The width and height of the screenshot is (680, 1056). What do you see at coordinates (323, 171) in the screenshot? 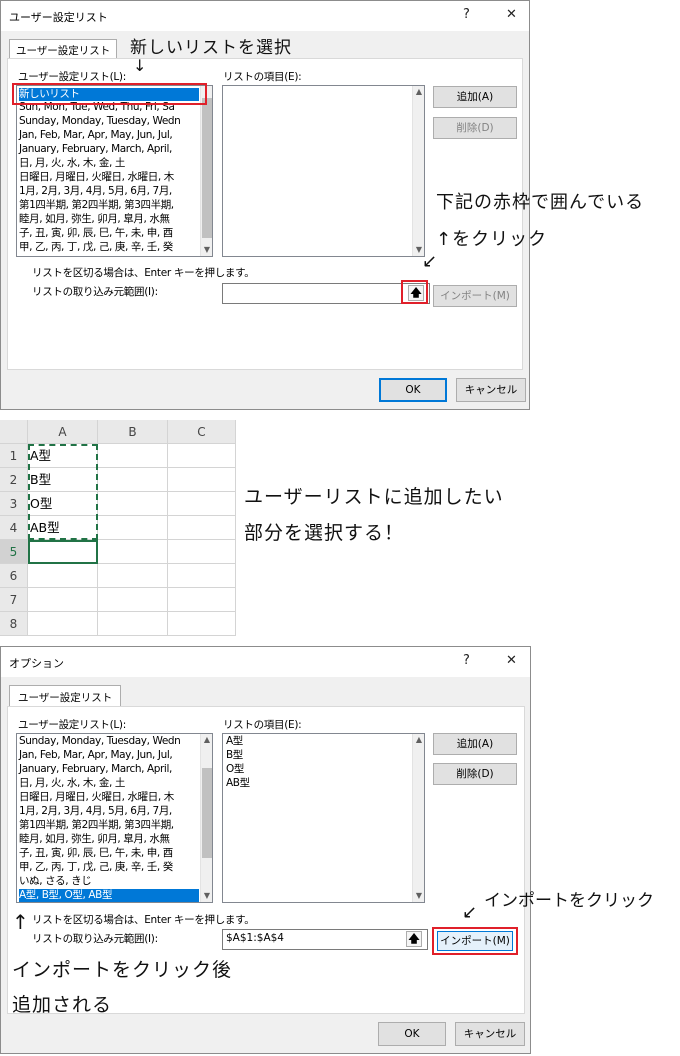
I see `list-entries-textbox: ▲ ▼` at bounding box center [323, 171].